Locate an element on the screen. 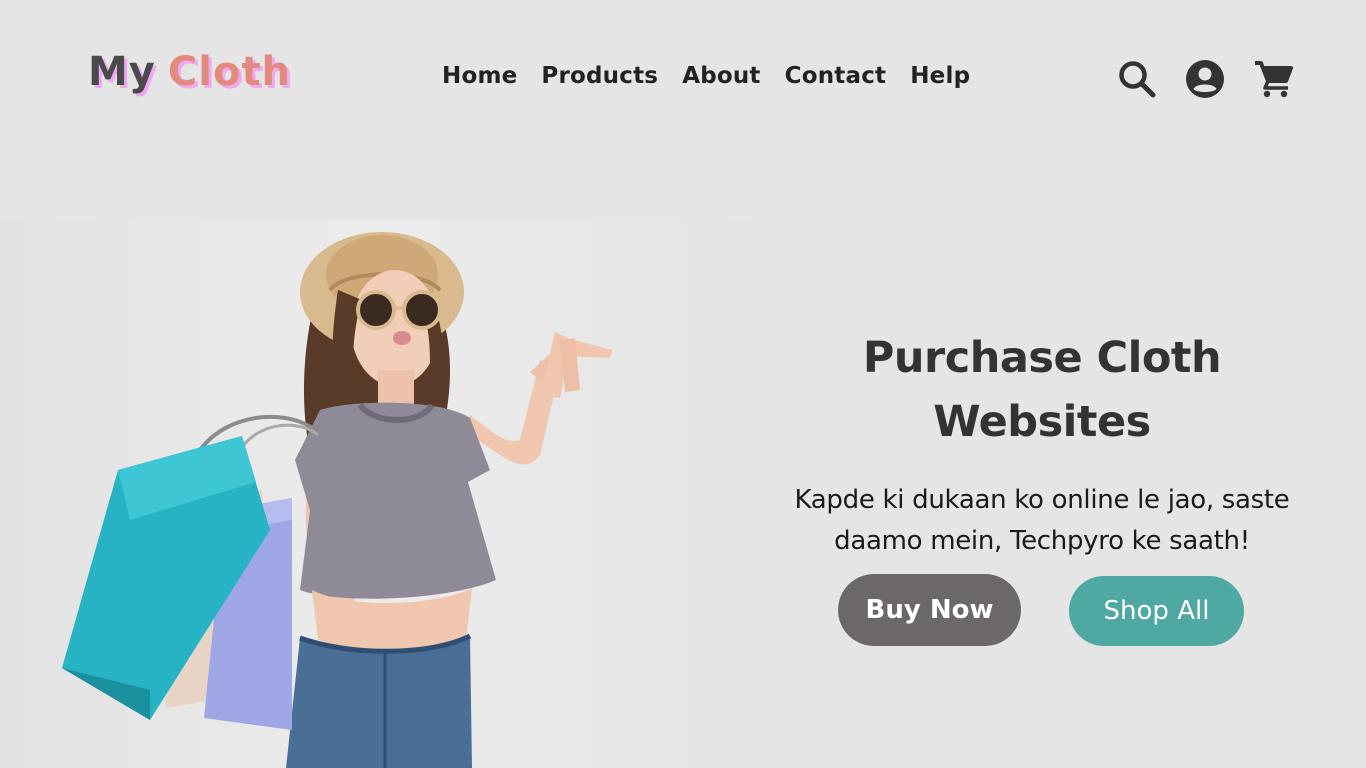 The image size is (1366, 768). header-actions is located at coordinates (1205, 79).